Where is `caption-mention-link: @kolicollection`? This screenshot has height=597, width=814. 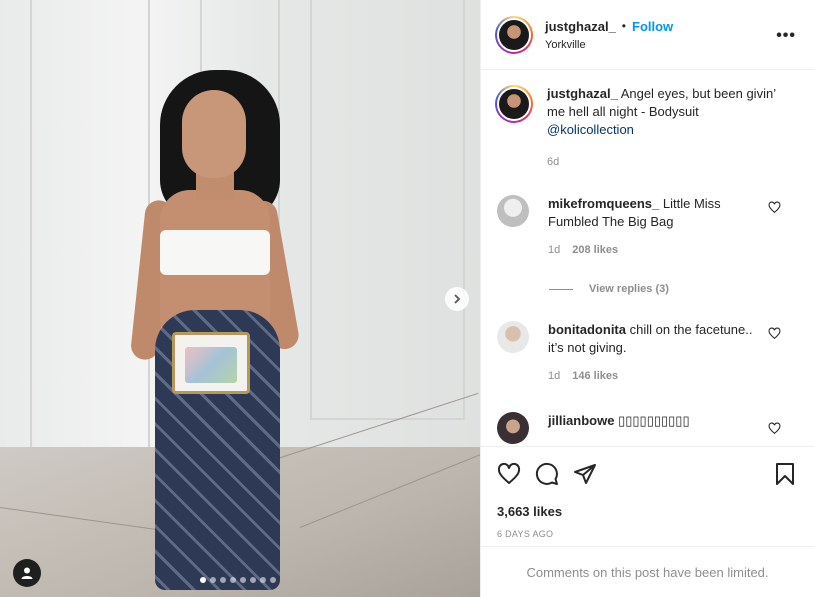 caption-mention-link: @kolicollection is located at coordinates (590, 129).